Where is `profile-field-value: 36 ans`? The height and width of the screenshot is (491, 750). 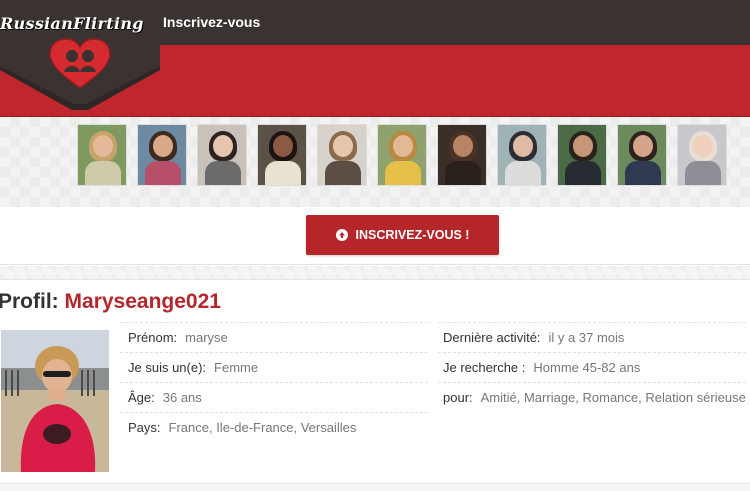
profile-field-value: 36 ans is located at coordinates (182, 397).